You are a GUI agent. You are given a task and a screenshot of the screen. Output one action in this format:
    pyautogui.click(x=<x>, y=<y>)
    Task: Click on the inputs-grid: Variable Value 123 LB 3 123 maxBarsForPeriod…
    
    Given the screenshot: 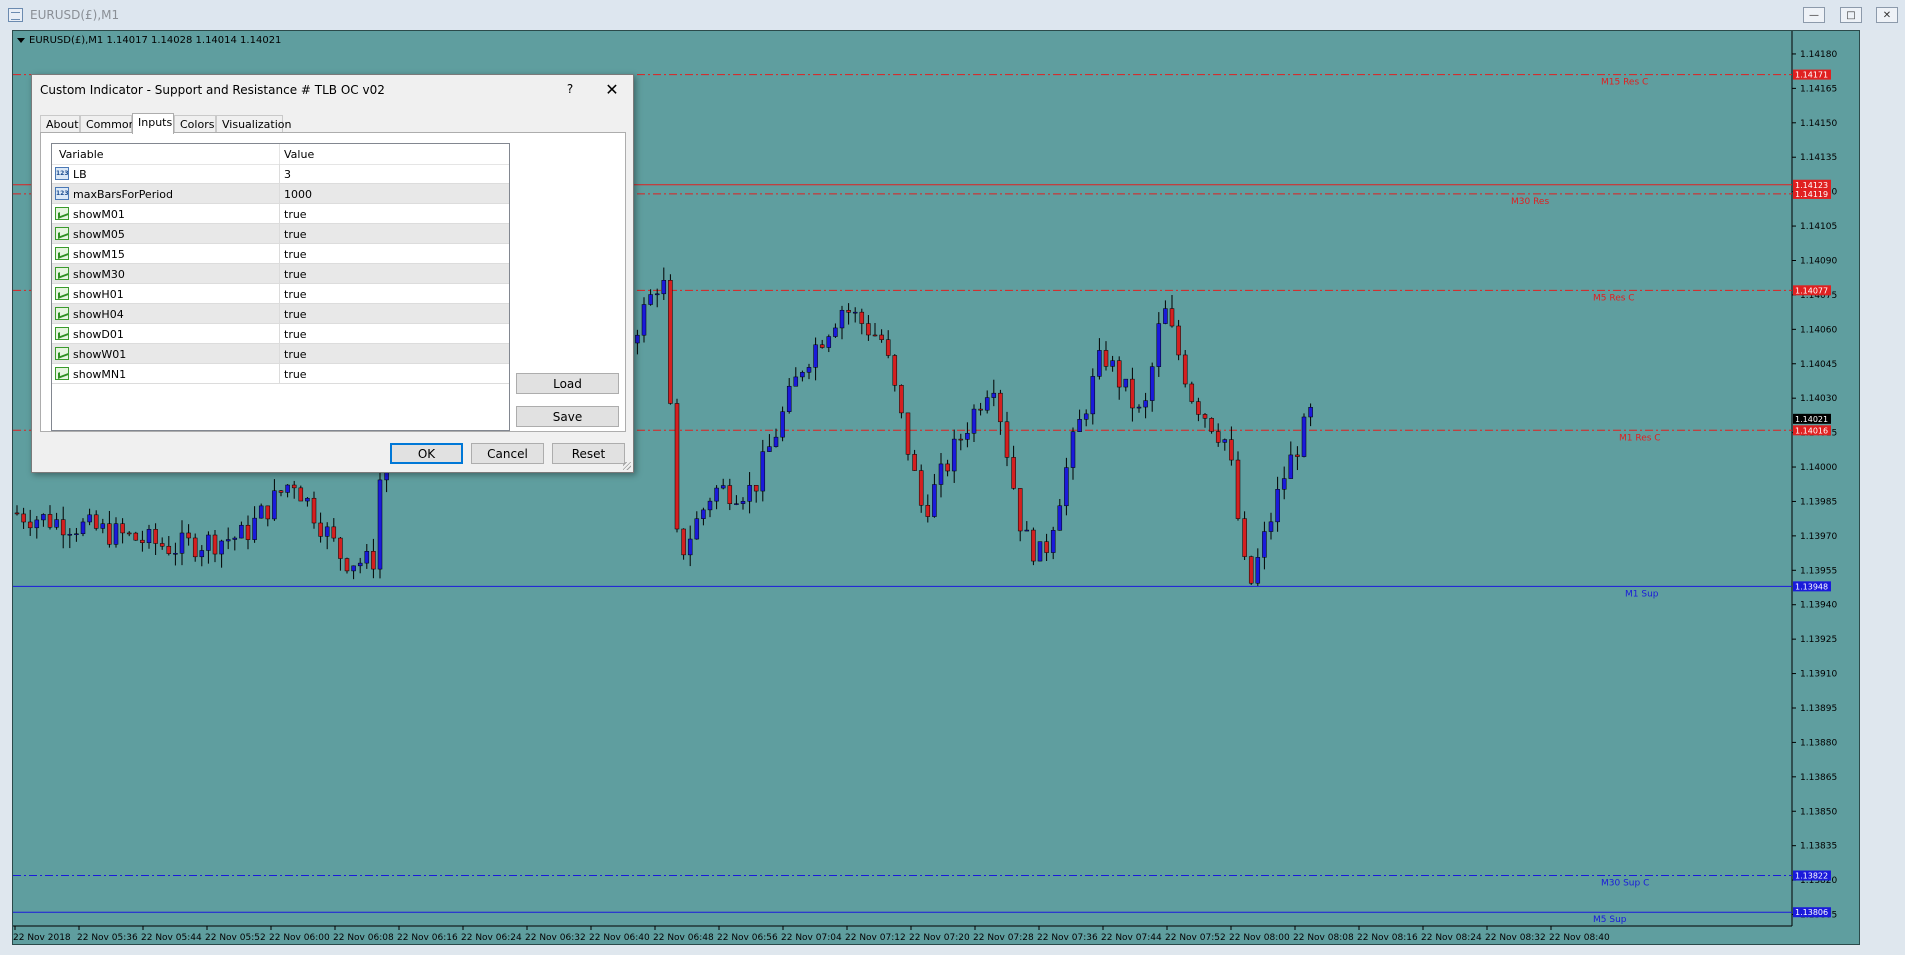 What is the action you would take?
    pyautogui.click(x=280, y=287)
    